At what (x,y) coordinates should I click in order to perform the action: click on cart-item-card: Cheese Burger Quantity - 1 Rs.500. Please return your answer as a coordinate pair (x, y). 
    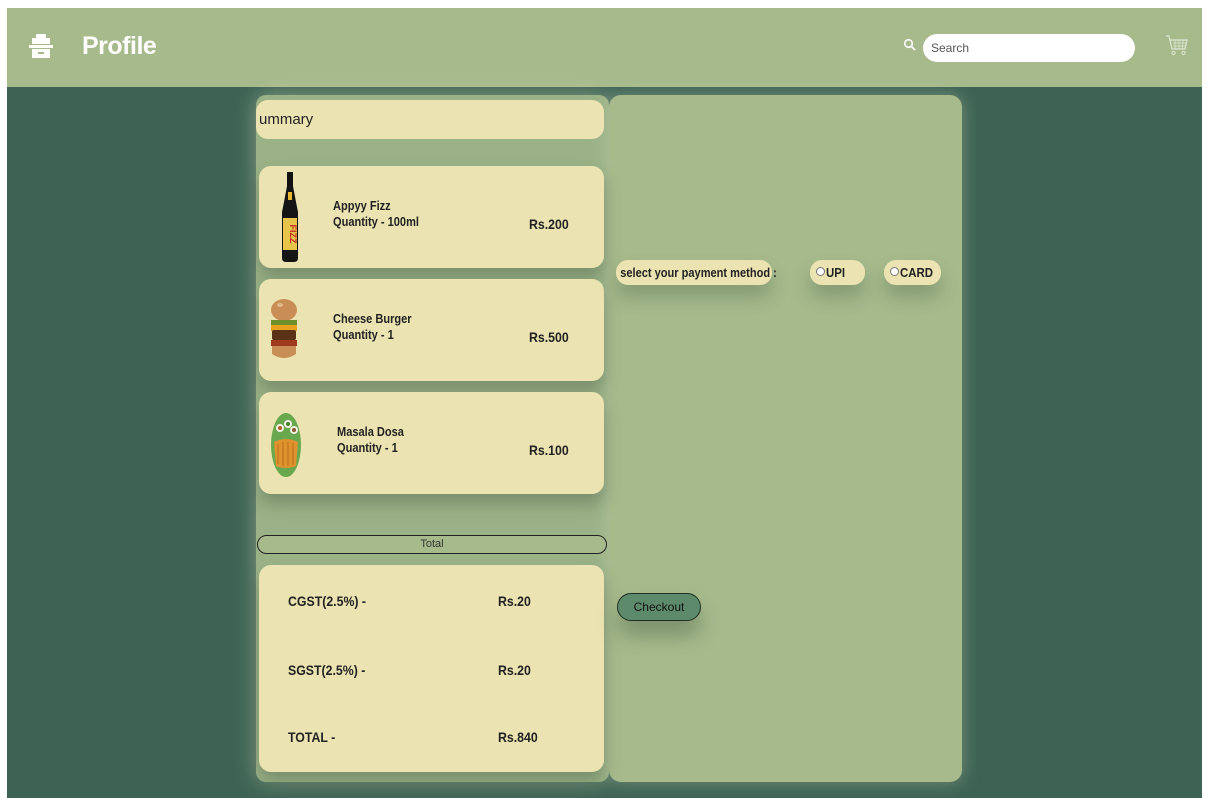
    Looking at the image, I should click on (431, 330).